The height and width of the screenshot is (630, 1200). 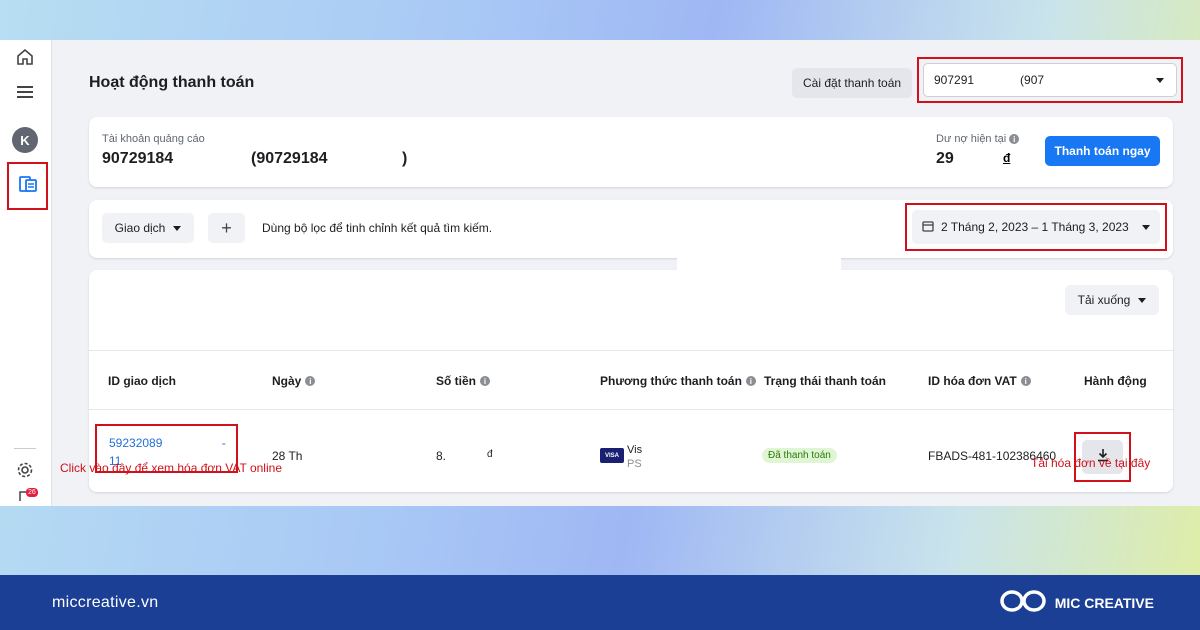 What do you see at coordinates (979, 381) in the screenshot?
I see `col-header-vat-invoice-id: ID hóa đơn VAT i` at bounding box center [979, 381].